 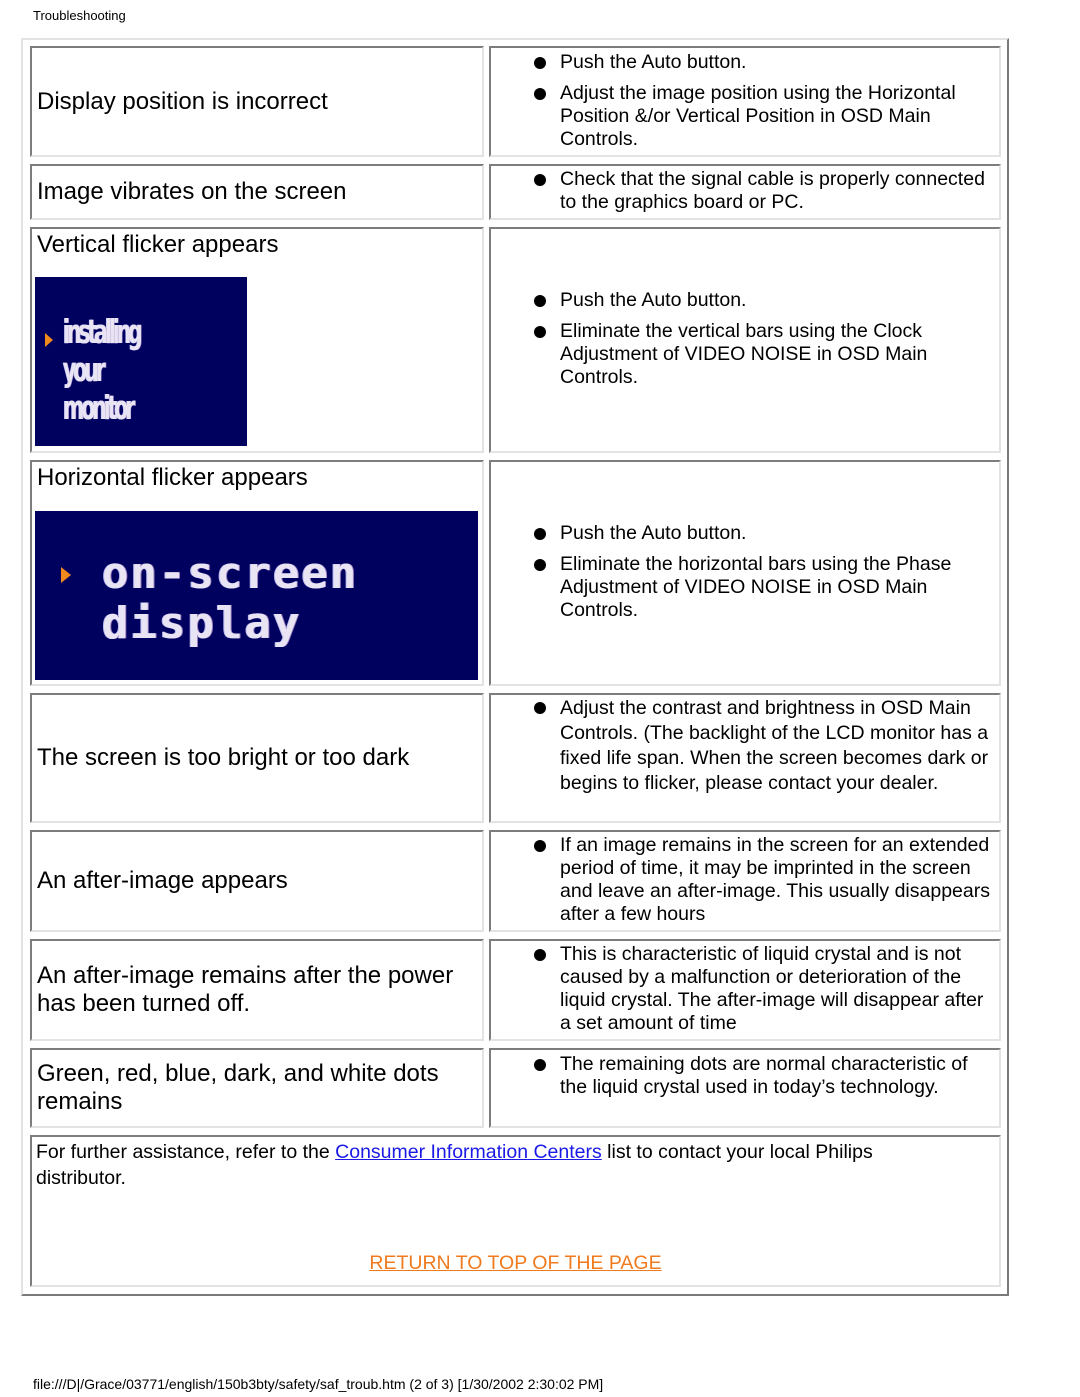 I want to click on problem-text: Image vibrates on the screen, so click(x=192, y=191).